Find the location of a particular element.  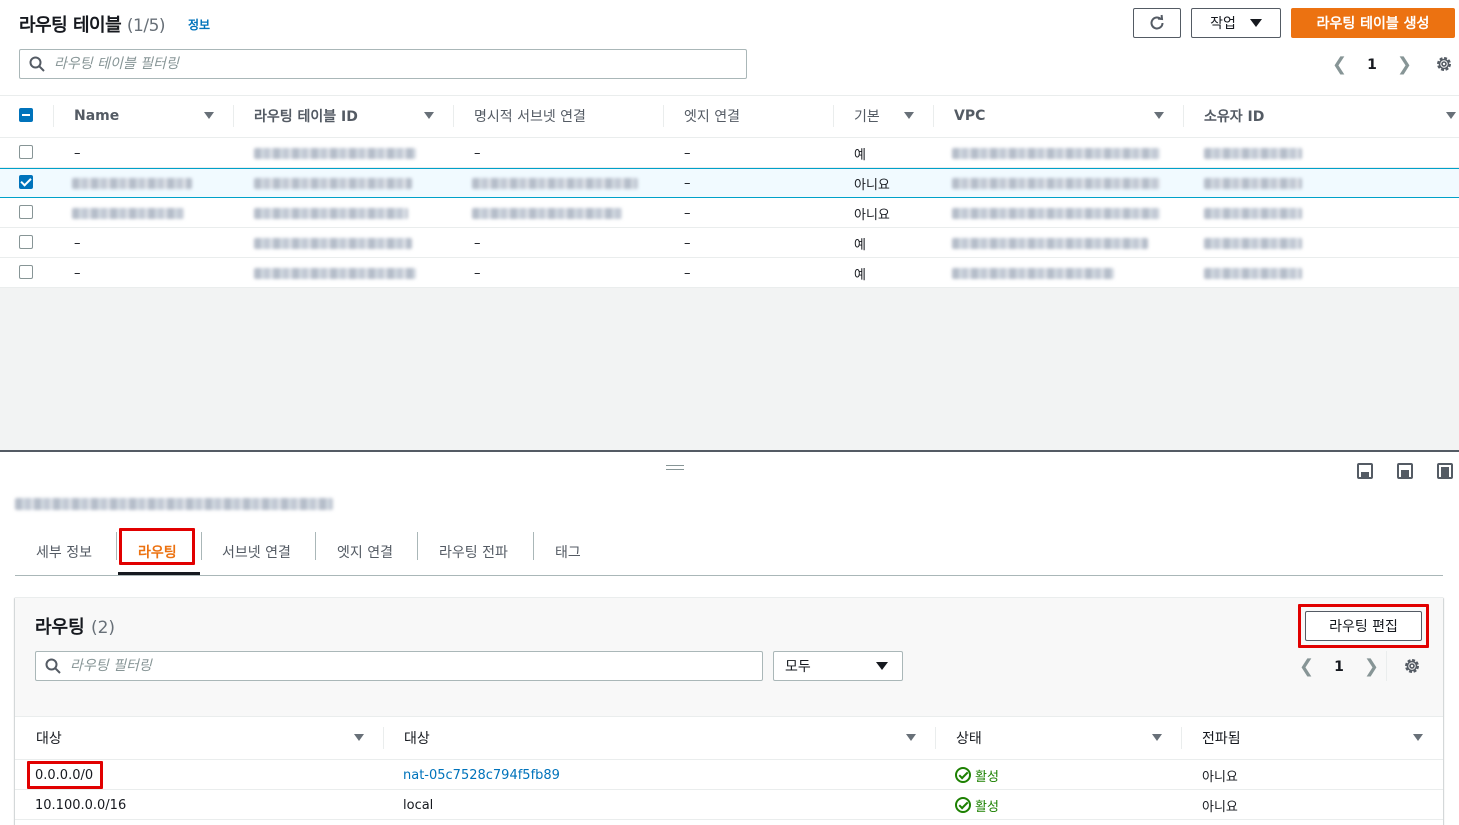

selected-route-table-title is located at coordinates (174, 504).